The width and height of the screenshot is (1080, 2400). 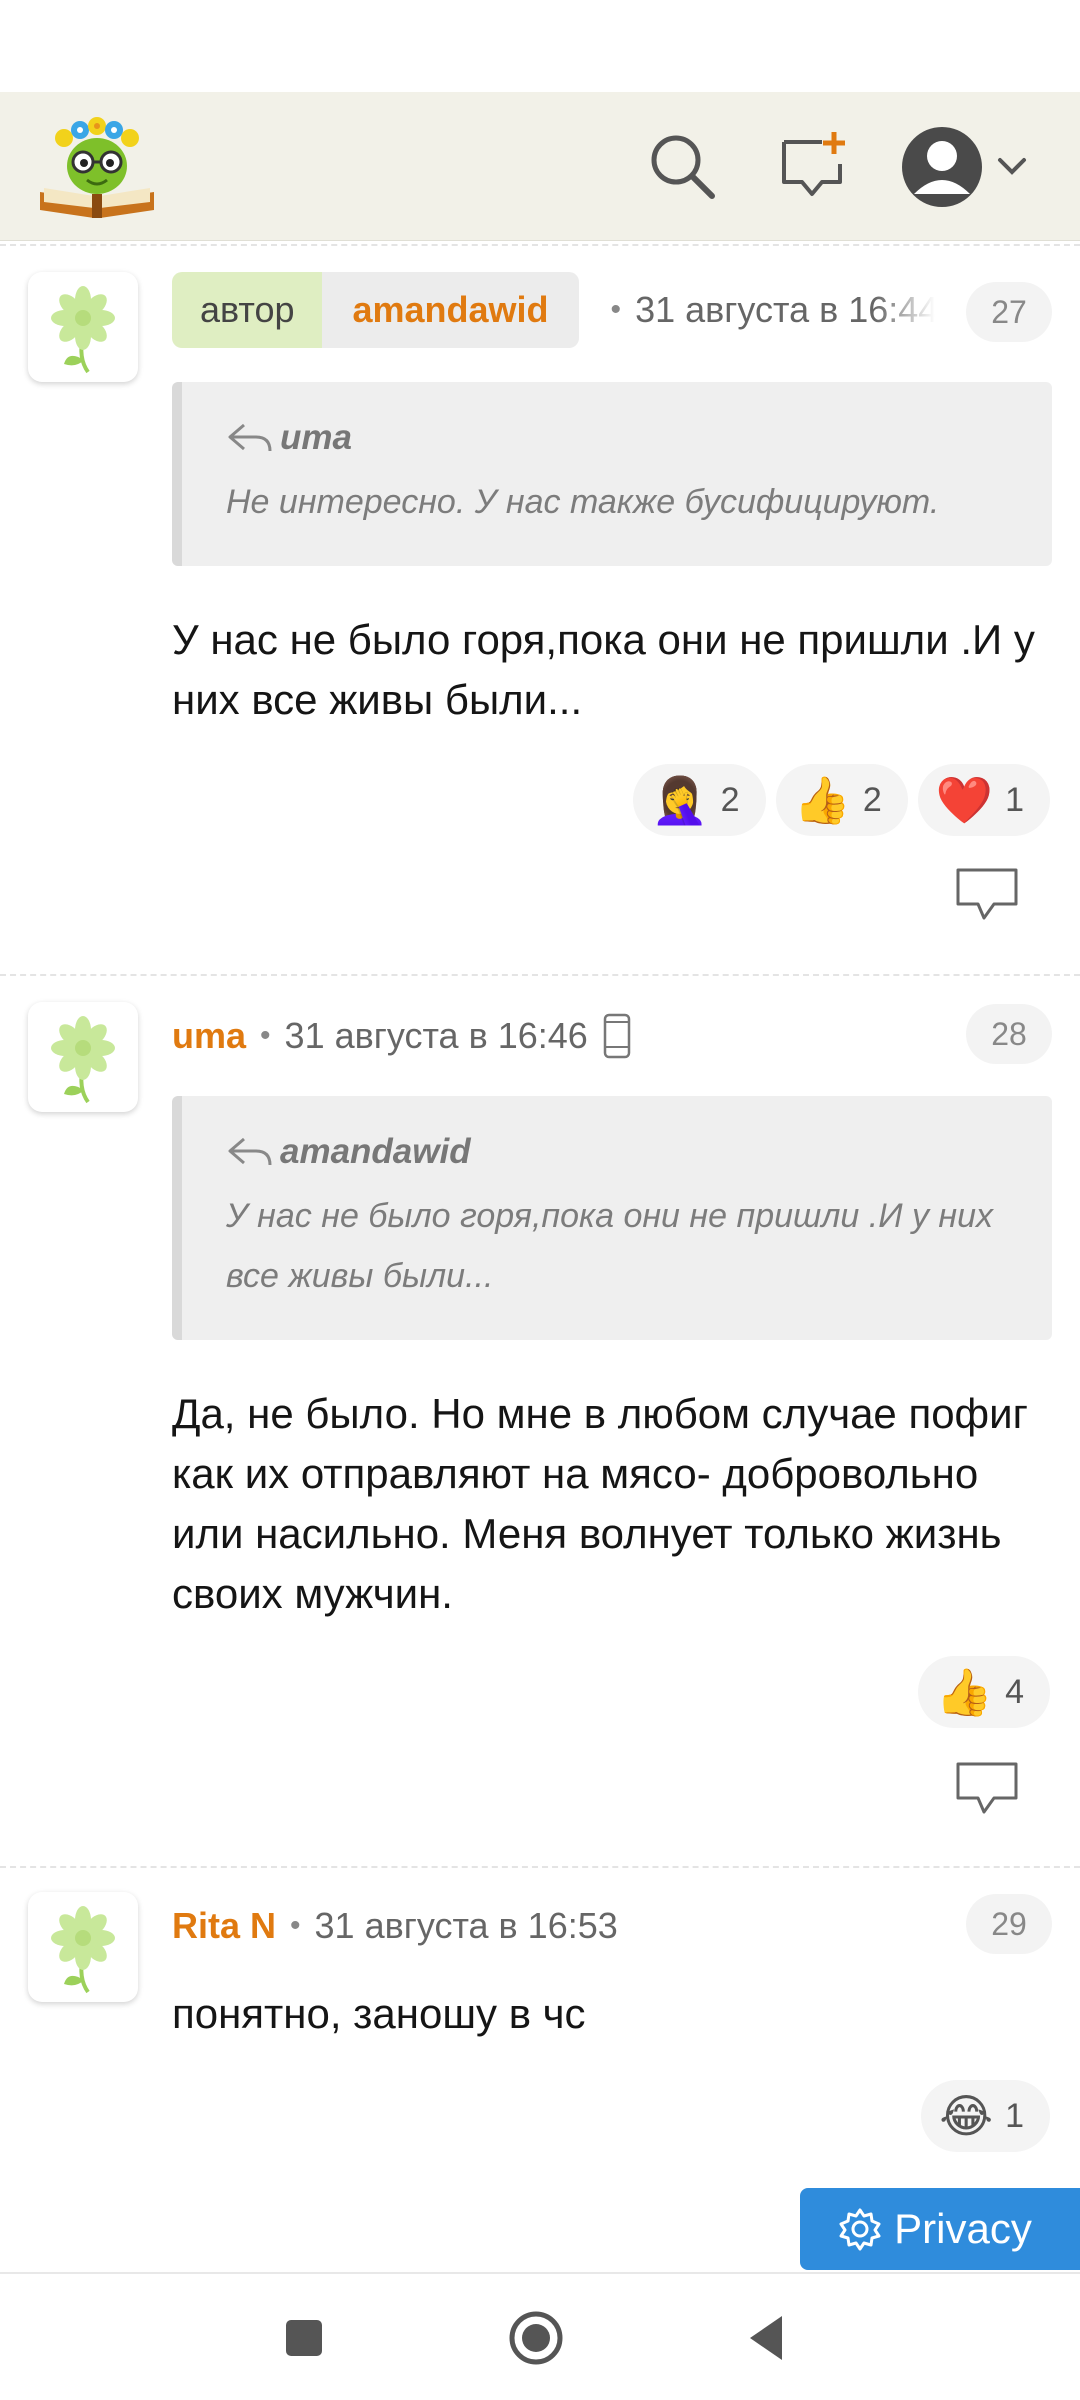 I want to click on comment-number: 28, so click(x=1009, y=1034).